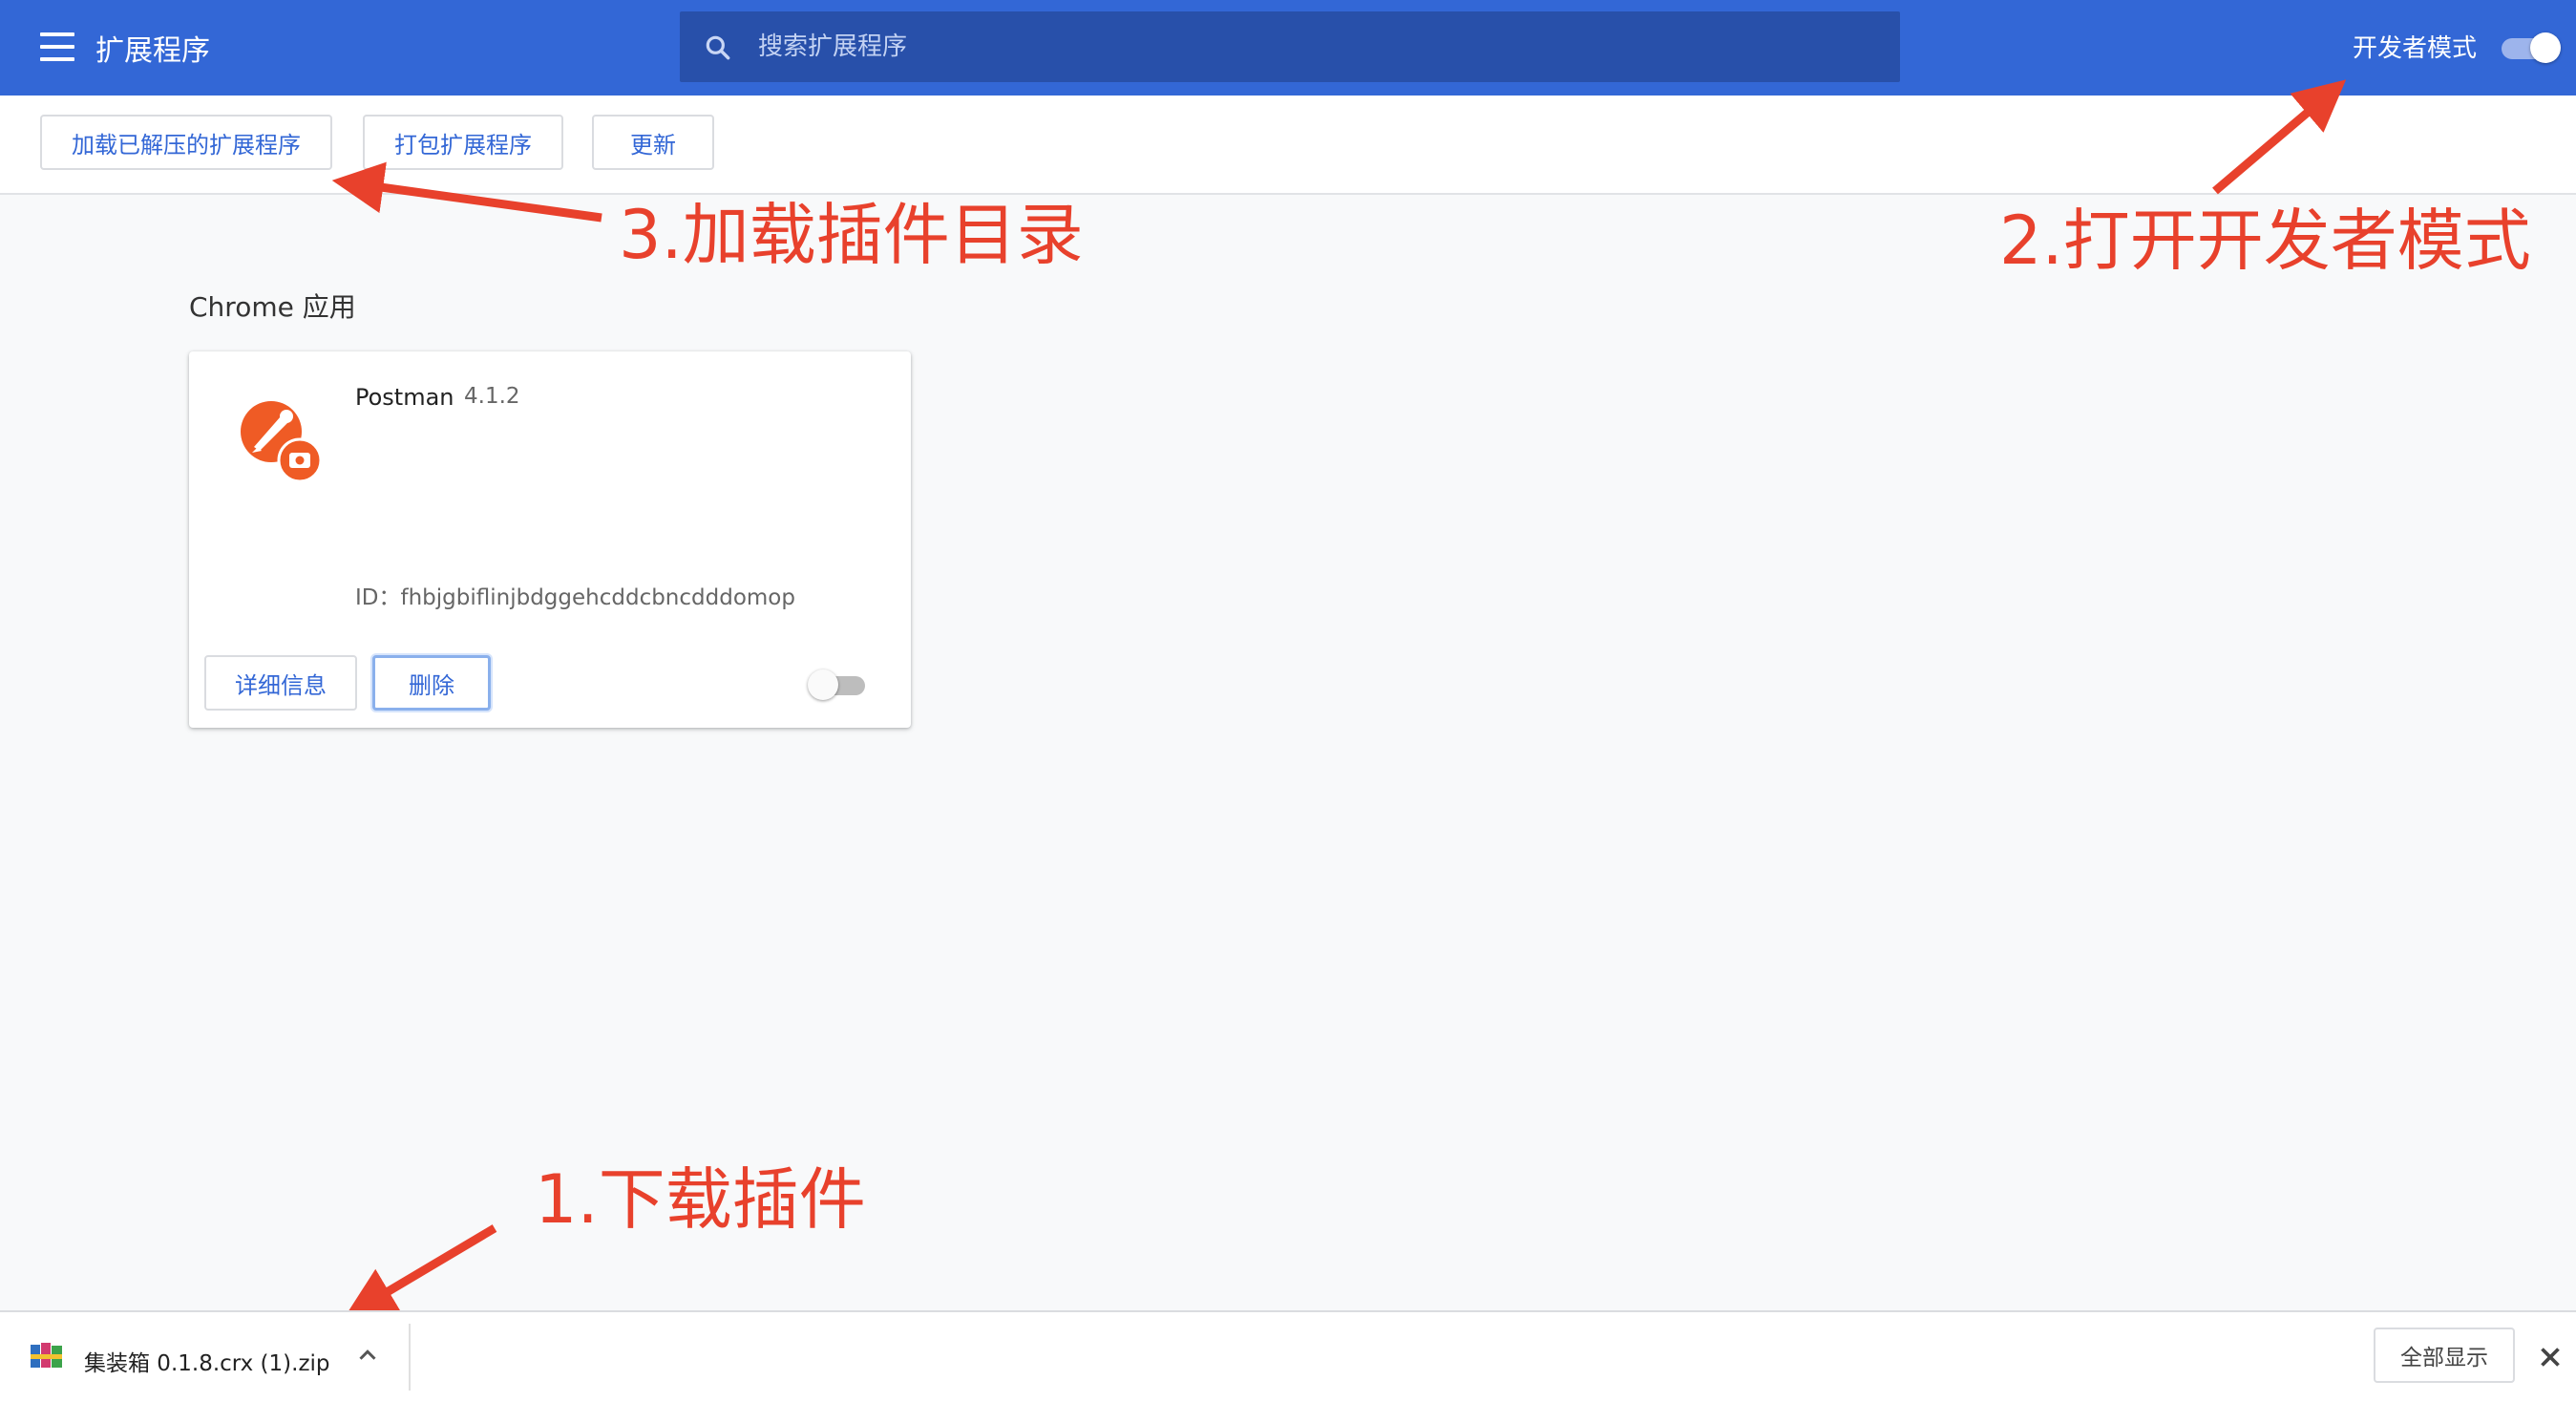 This screenshot has width=2576, height=1402. I want to click on developer-toolbar: 加载已解压的扩展程序 打包扩展程序 更新, so click(1288, 145).